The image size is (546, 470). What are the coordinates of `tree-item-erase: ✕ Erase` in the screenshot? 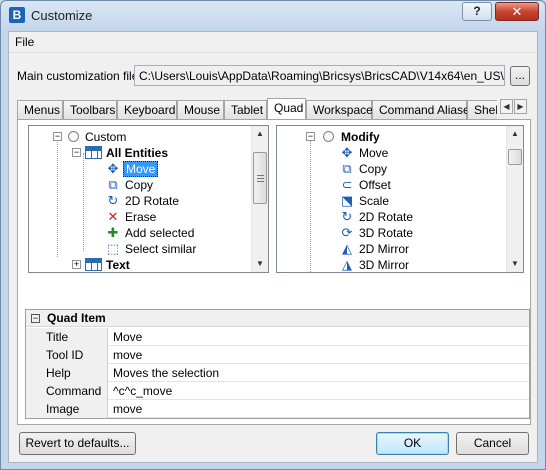 It's located at (141, 217).